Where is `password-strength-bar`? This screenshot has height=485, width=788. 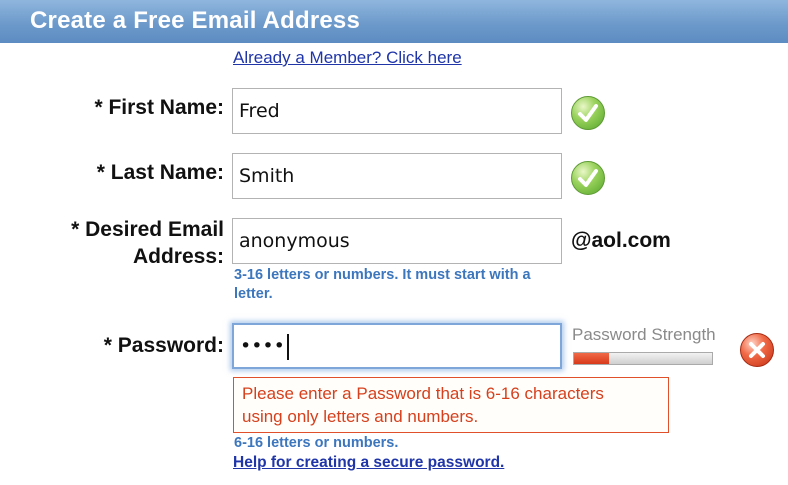 password-strength-bar is located at coordinates (643, 358).